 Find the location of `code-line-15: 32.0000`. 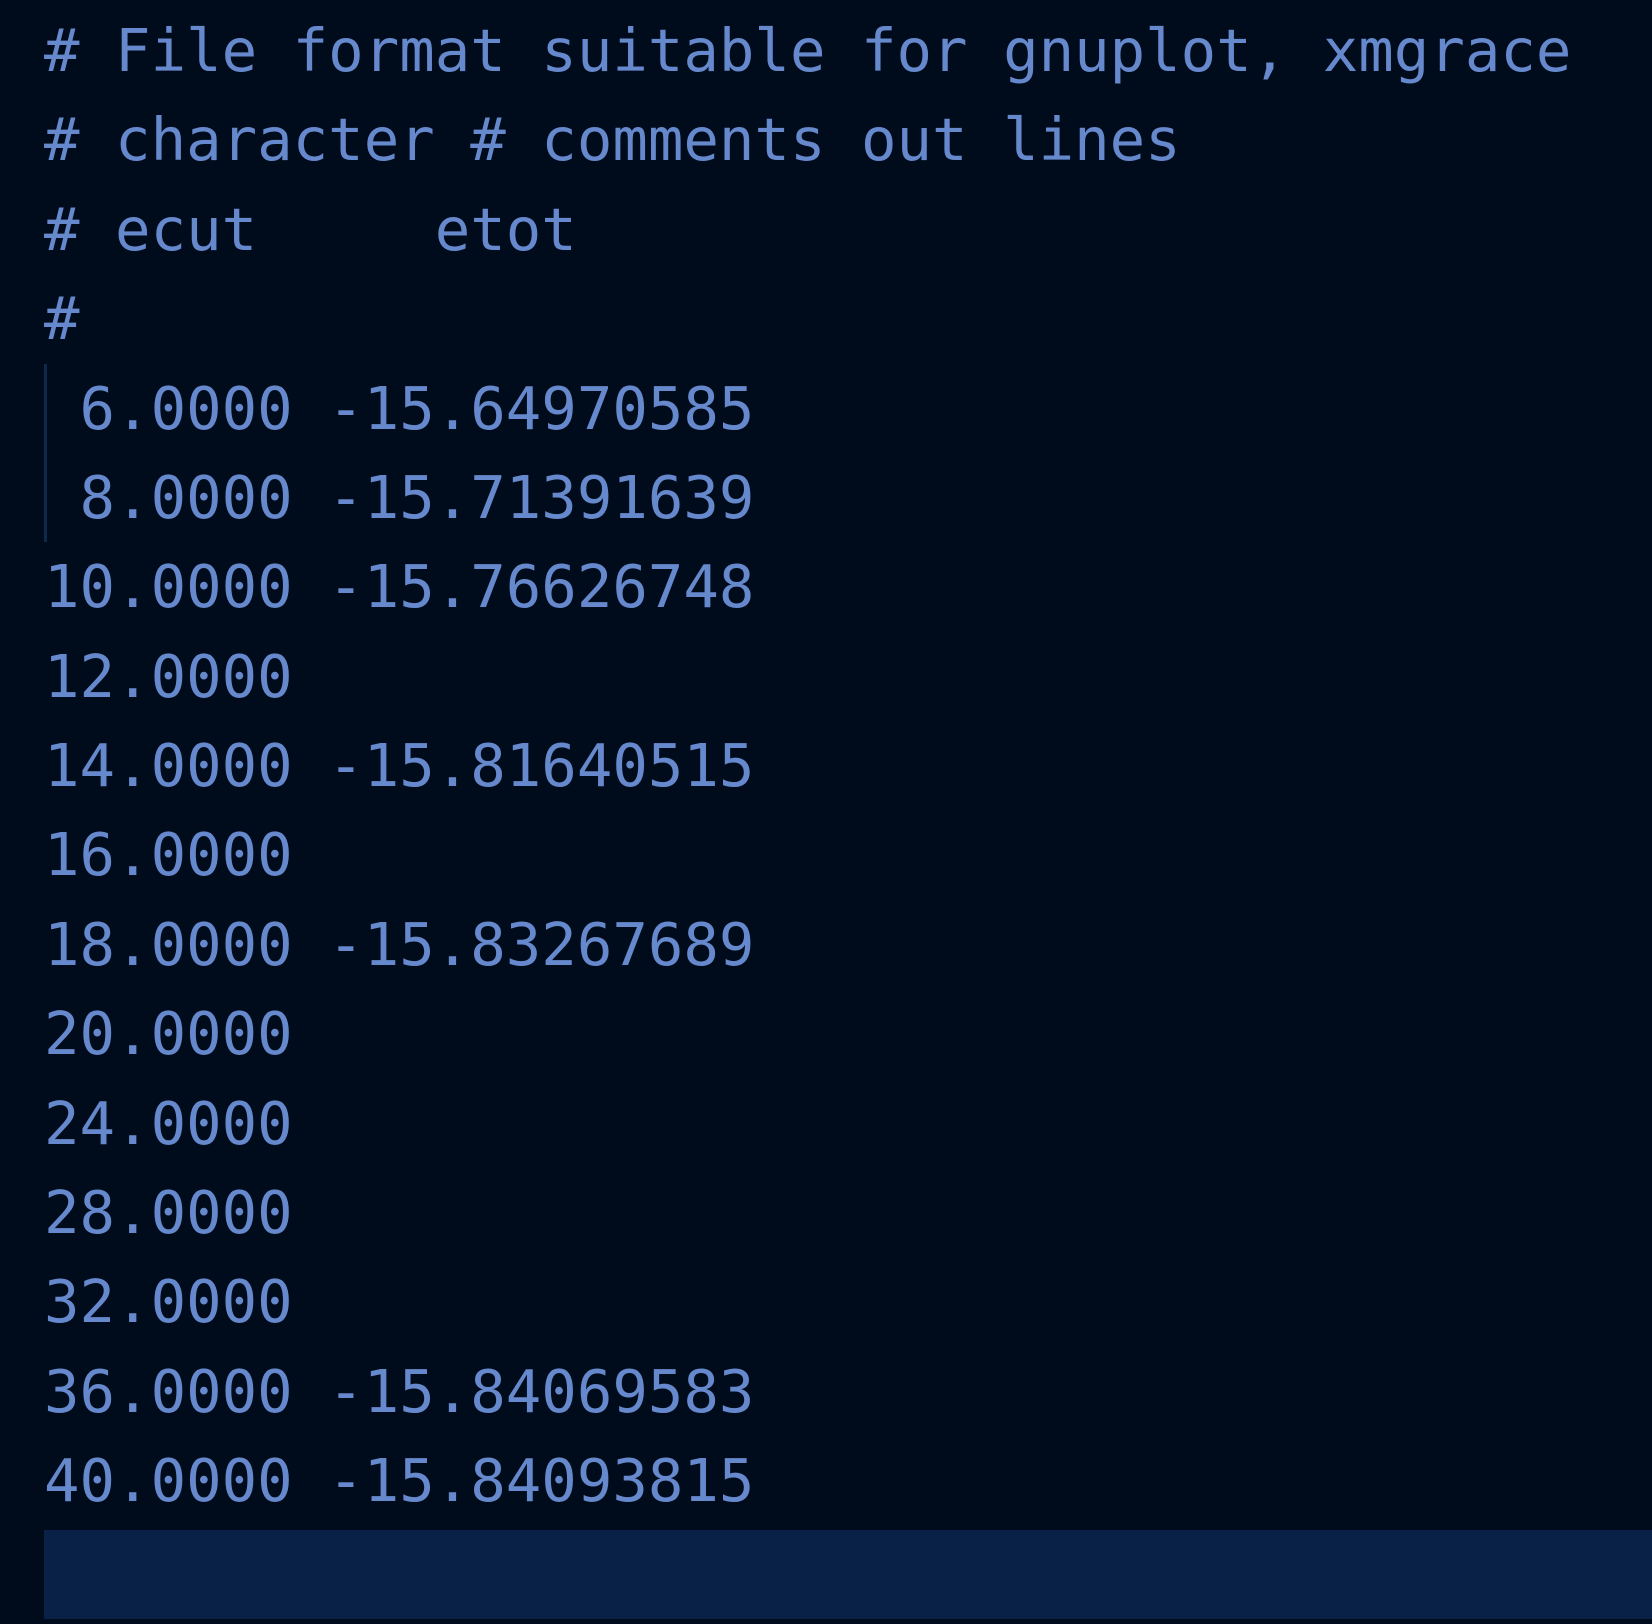

code-line-15: 32.0000 is located at coordinates (168, 1301).